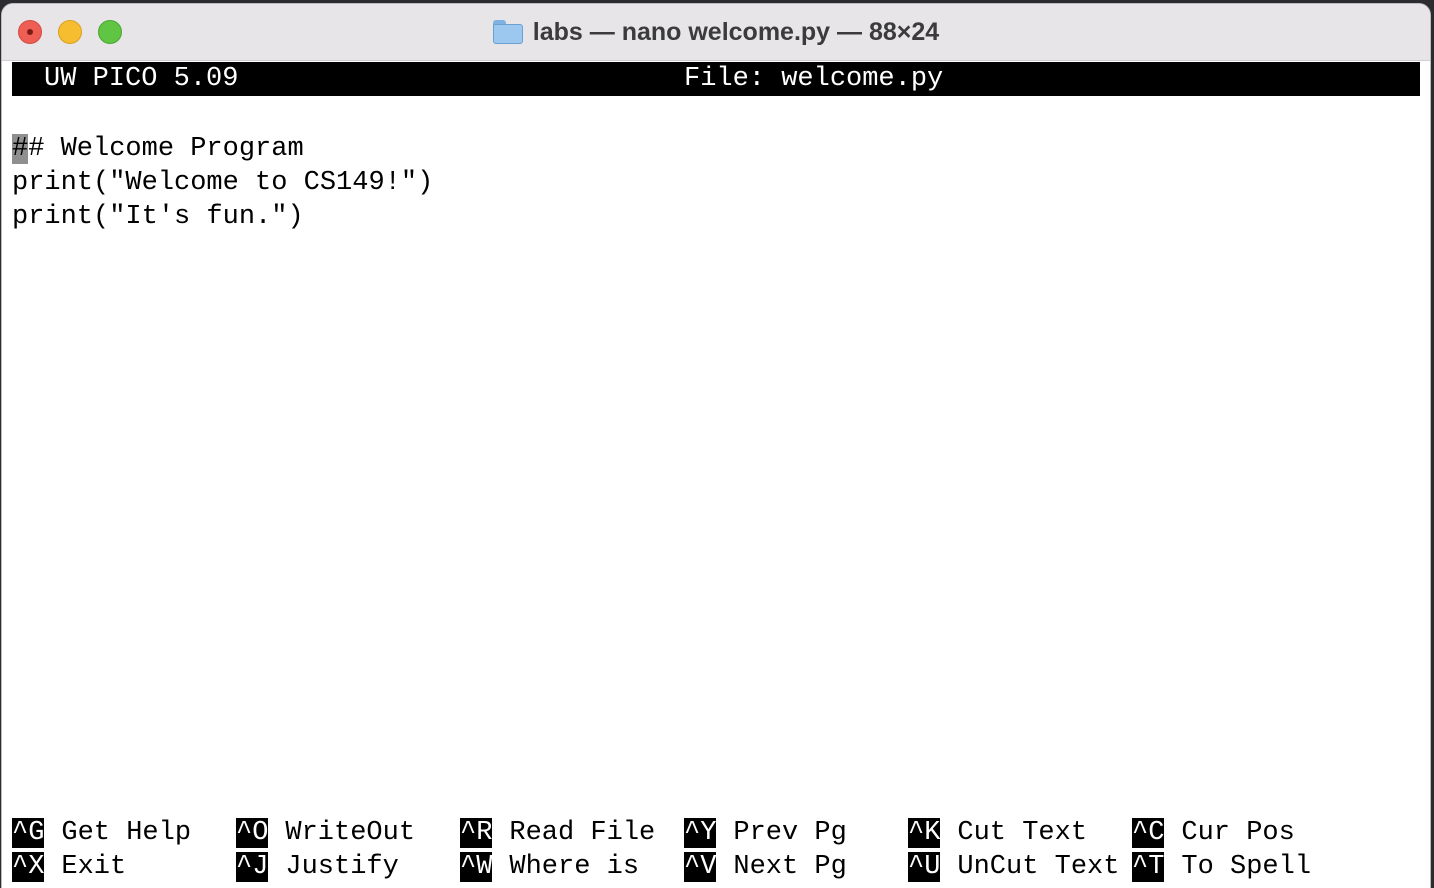  I want to click on shortcut-key: ^V, so click(700, 867).